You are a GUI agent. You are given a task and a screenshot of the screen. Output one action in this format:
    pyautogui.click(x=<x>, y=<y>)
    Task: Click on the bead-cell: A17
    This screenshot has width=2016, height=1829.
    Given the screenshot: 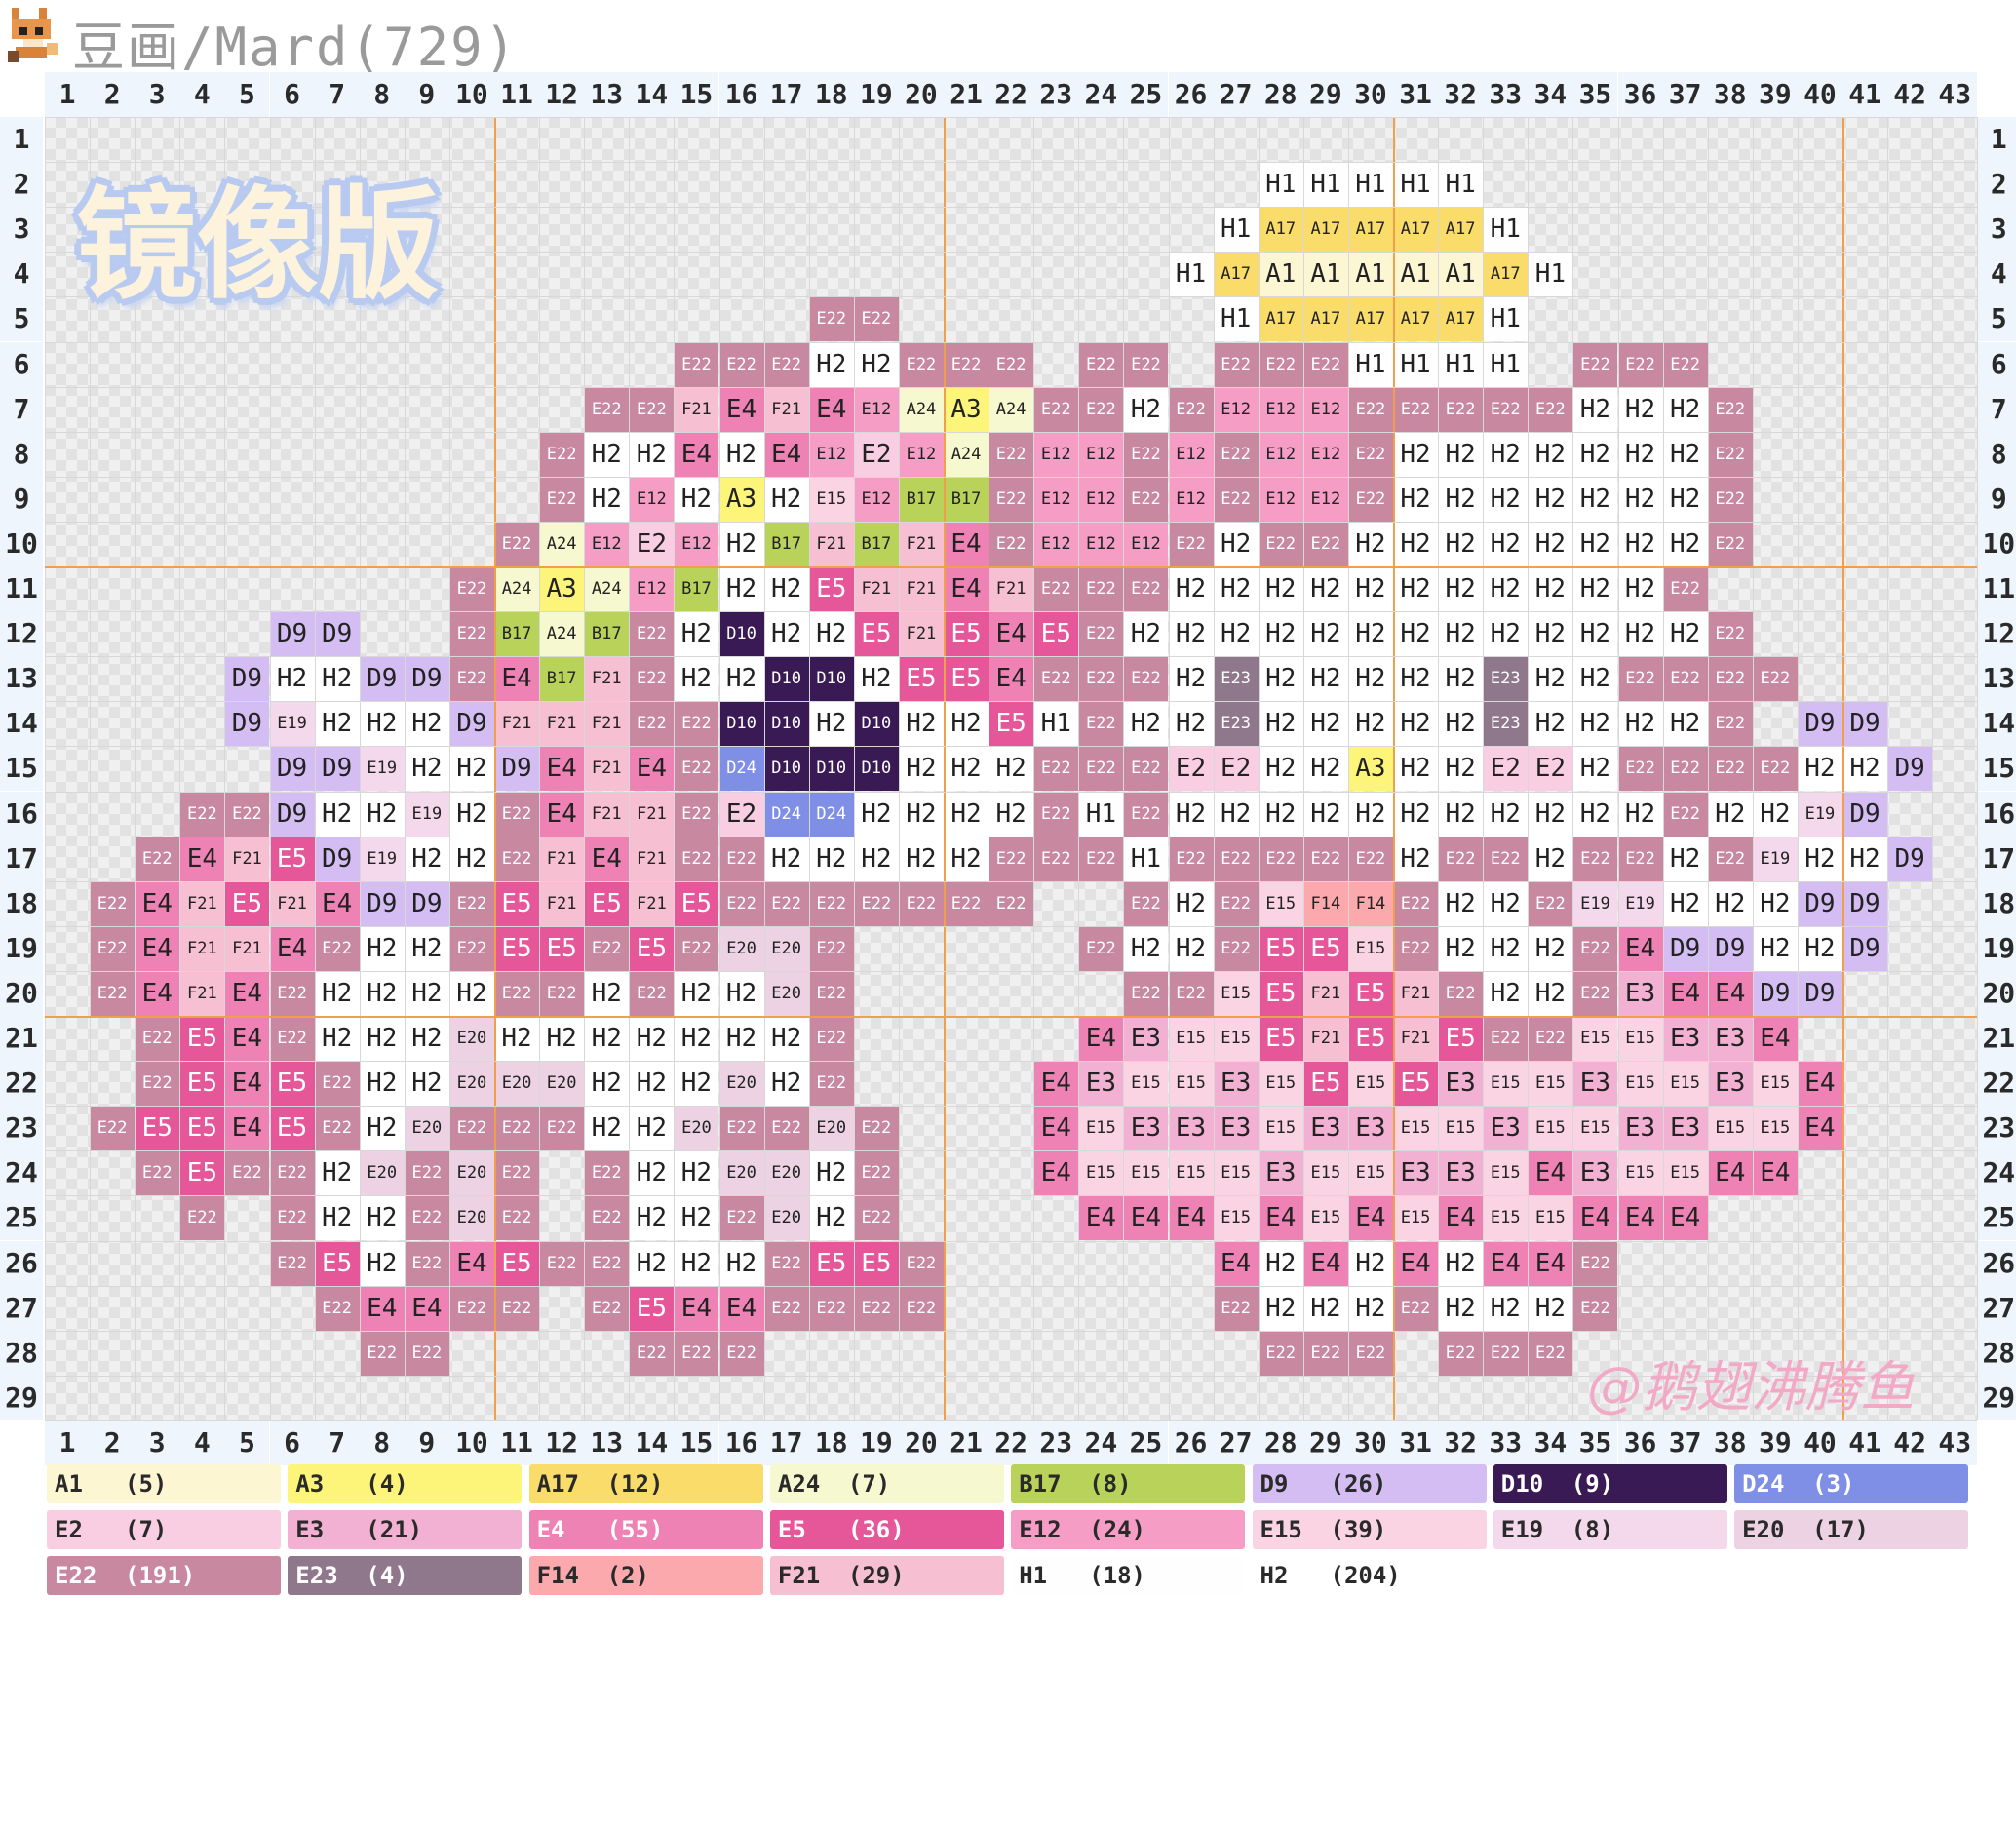 What is the action you would take?
    pyautogui.click(x=1370, y=319)
    